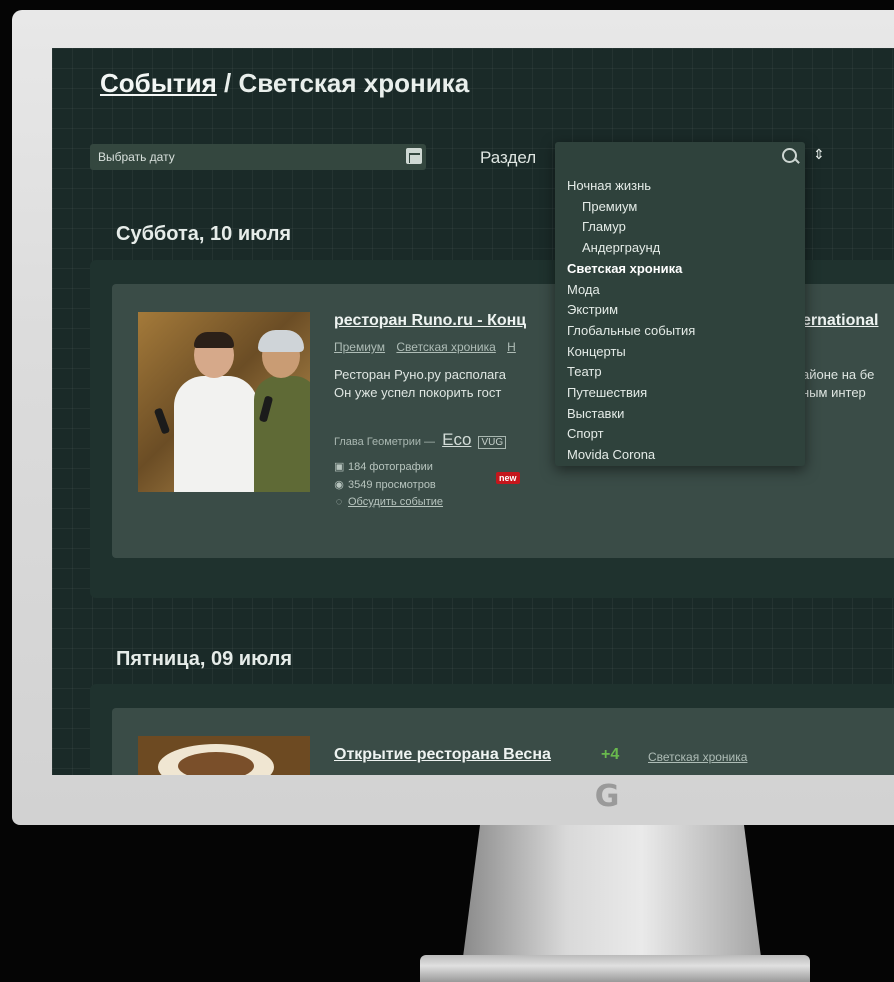  I want to click on section-option: Мода, so click(631, 290).